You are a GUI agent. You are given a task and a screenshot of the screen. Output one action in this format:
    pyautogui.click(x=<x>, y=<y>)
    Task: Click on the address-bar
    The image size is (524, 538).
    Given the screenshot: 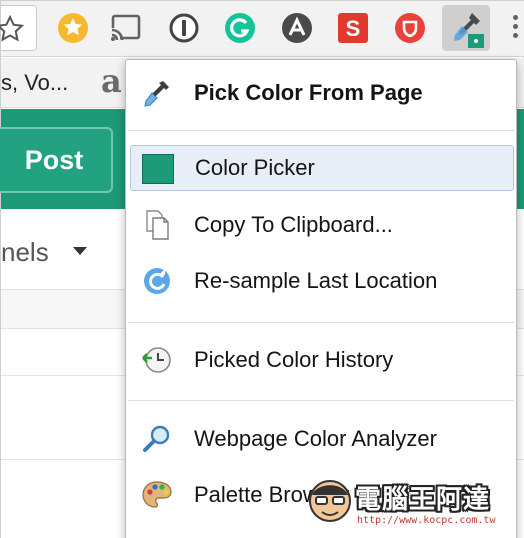 What is the action you would take?
    pyautogui.click(x=18, y=28)
    